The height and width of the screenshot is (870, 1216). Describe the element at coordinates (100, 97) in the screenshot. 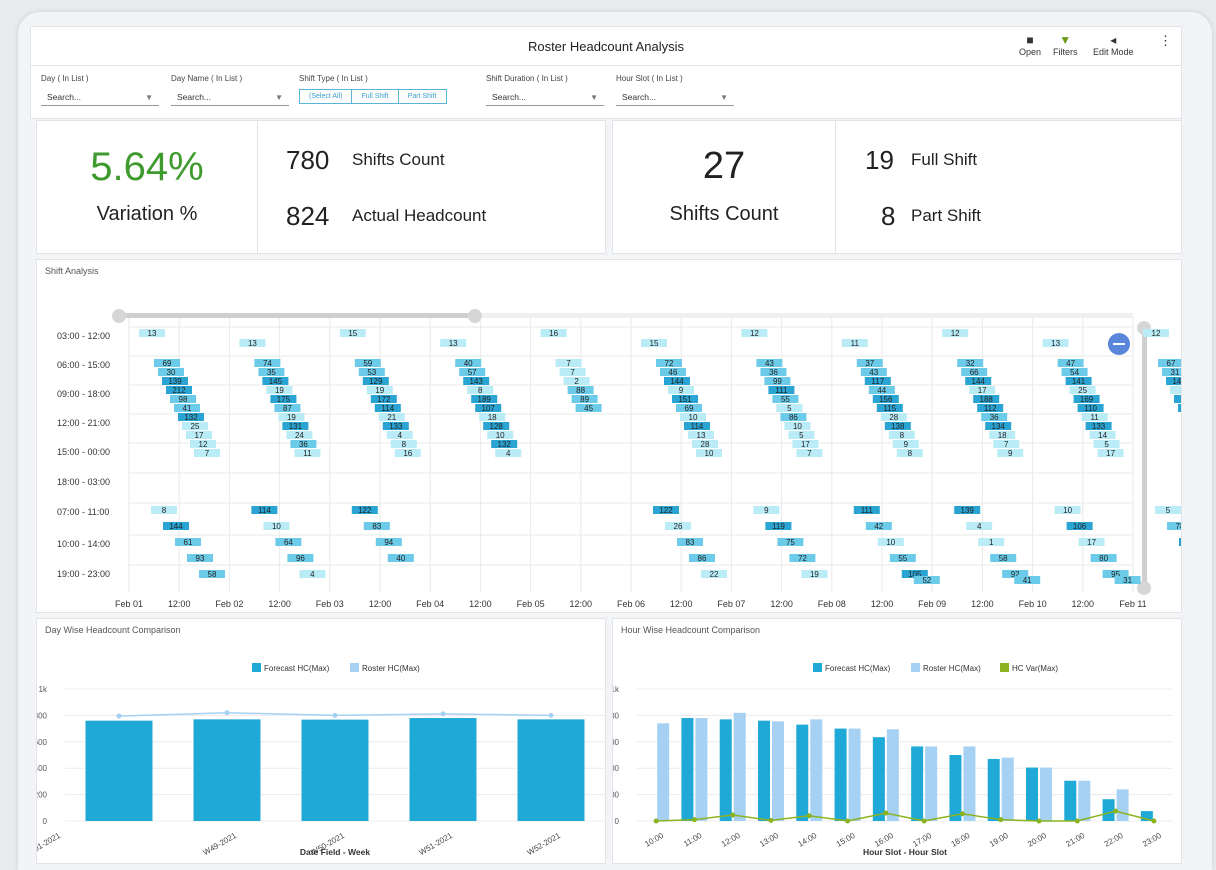

I see `filter-day-input: Search... ▼` at that location.